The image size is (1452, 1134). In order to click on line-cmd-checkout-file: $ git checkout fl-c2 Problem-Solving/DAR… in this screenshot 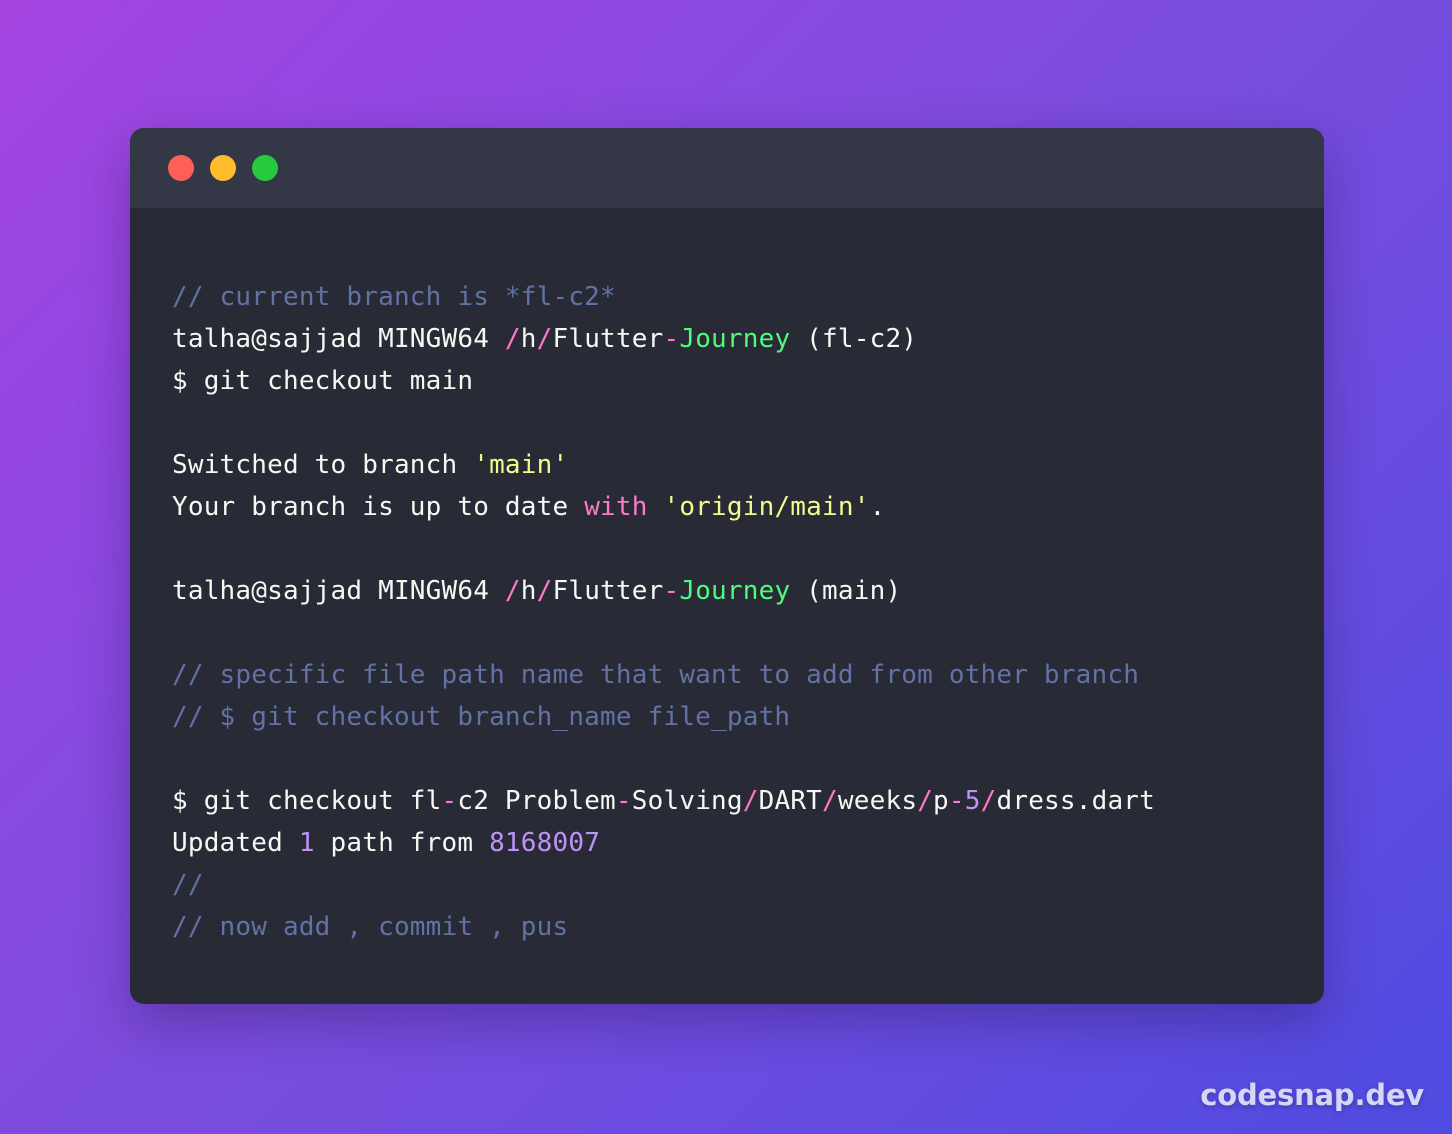, I will do `click(748, 801)`.